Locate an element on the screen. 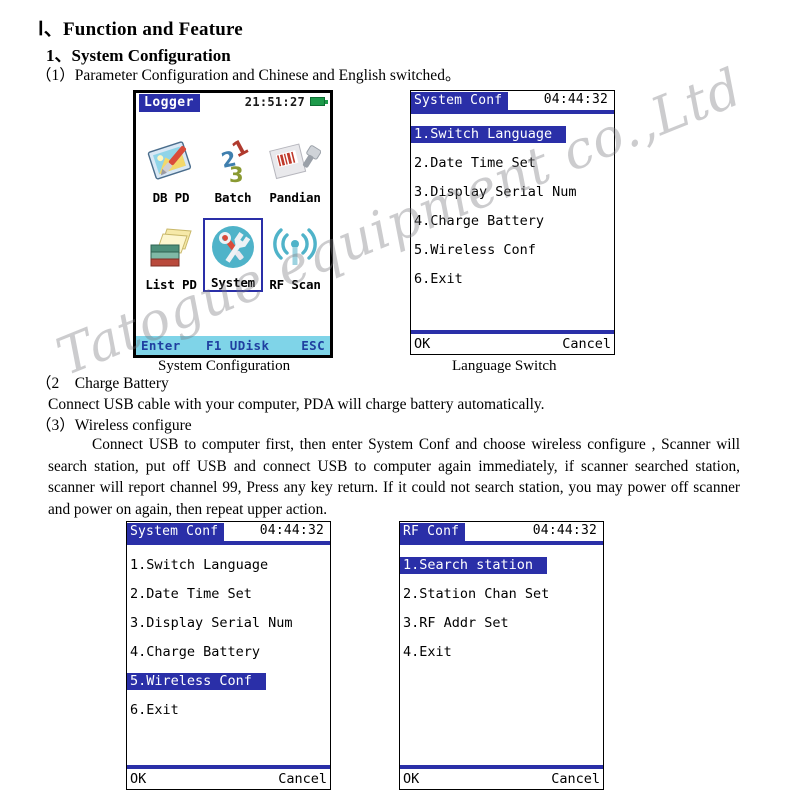 The height and width of the screenshot is (809, 790). caption-system-configuration: System Configuration is located at coordinates (224, 366).